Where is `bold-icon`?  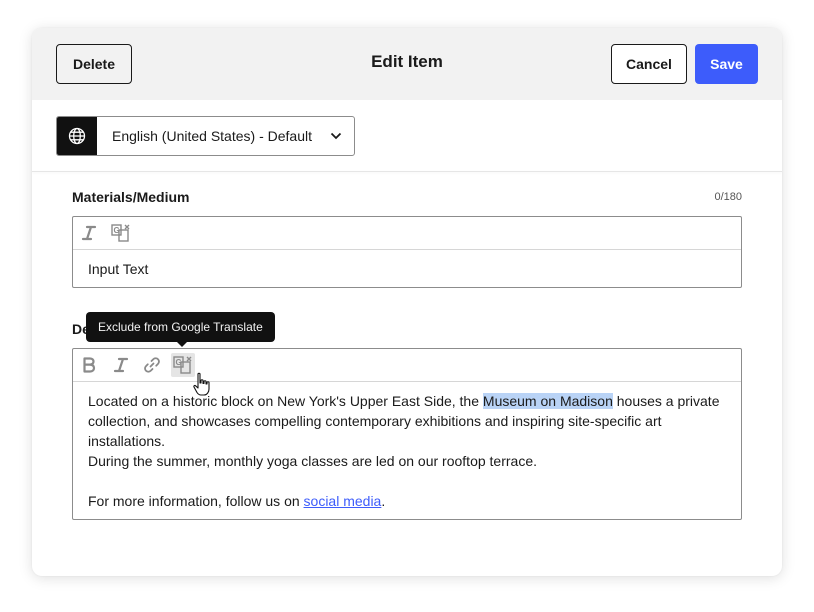
bold-icon is located at coordinates (89, 365).